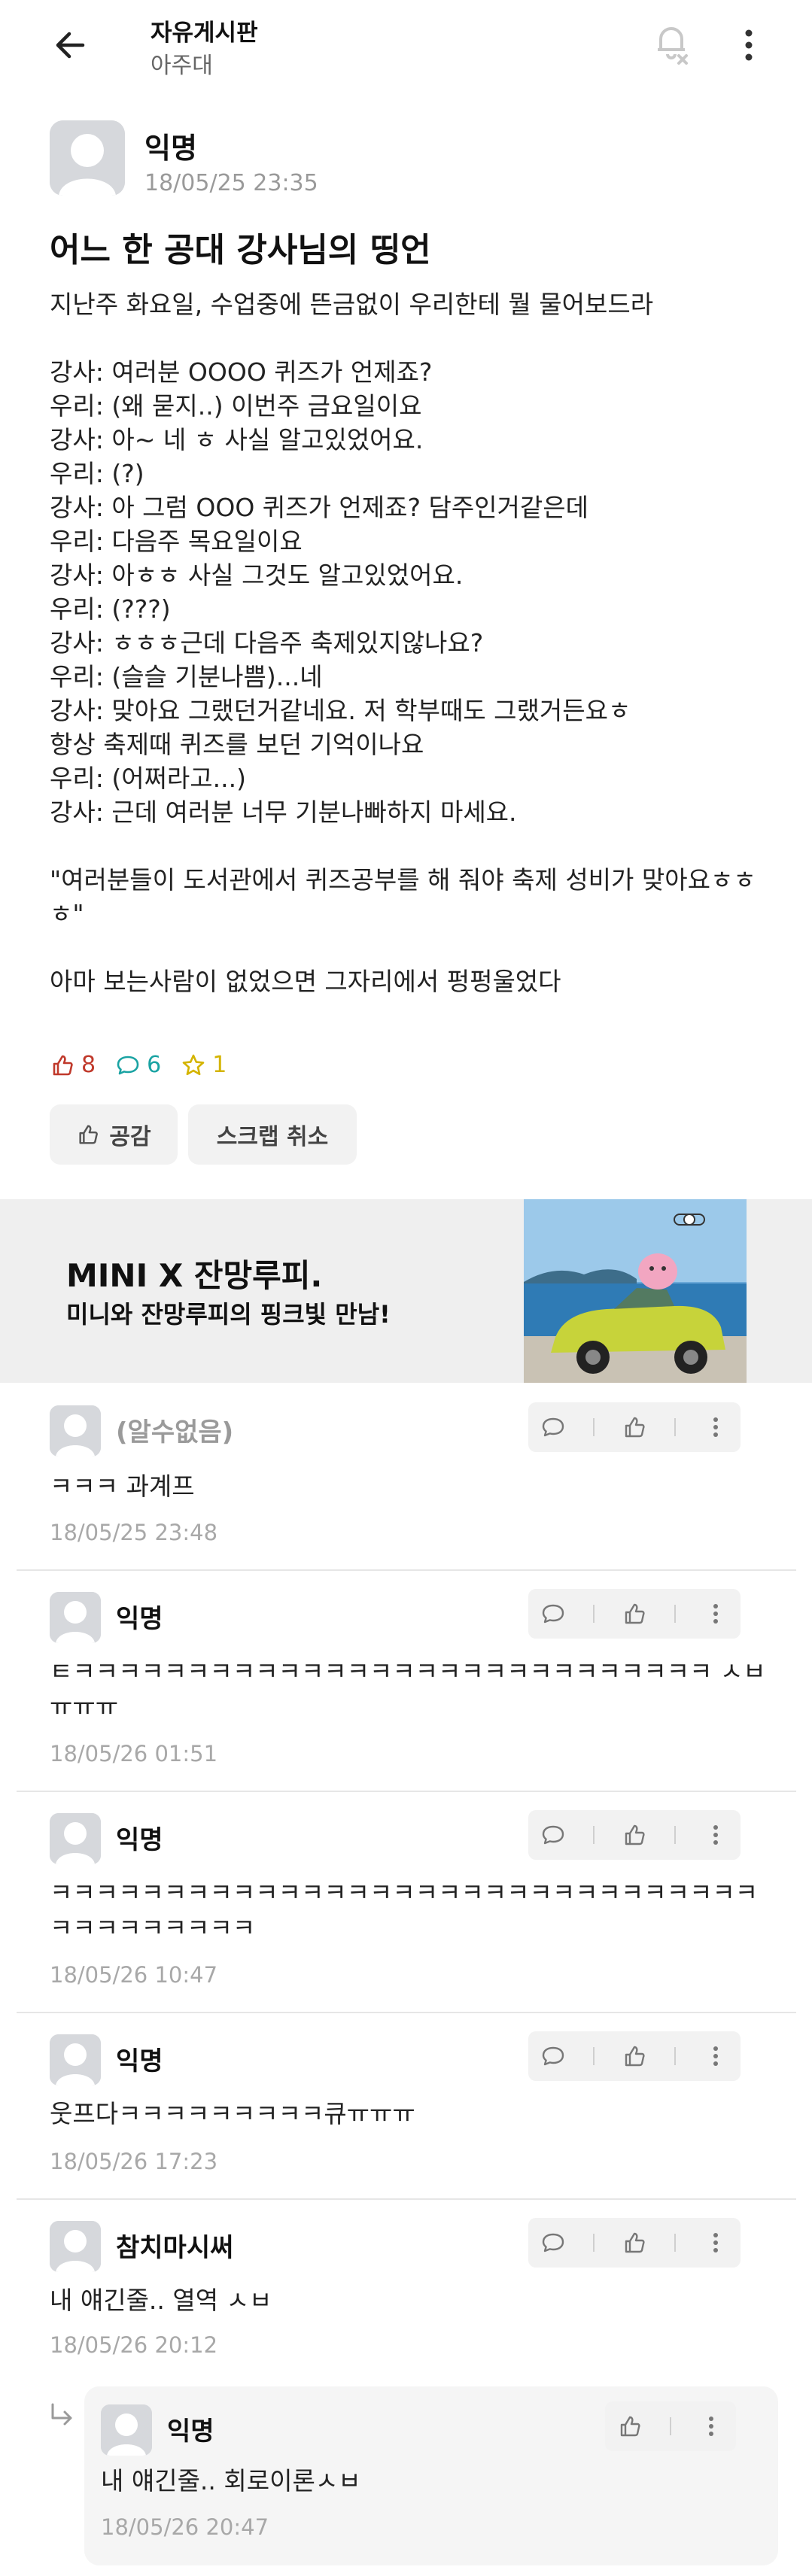 Image resolution: width=812 pixels, height=2576 pixels. I want to click on reply-comment: 익명 내 얘긴줄.. 회로이론ㅅㅂ 18/05/26 20:47, so click(431, 2476).